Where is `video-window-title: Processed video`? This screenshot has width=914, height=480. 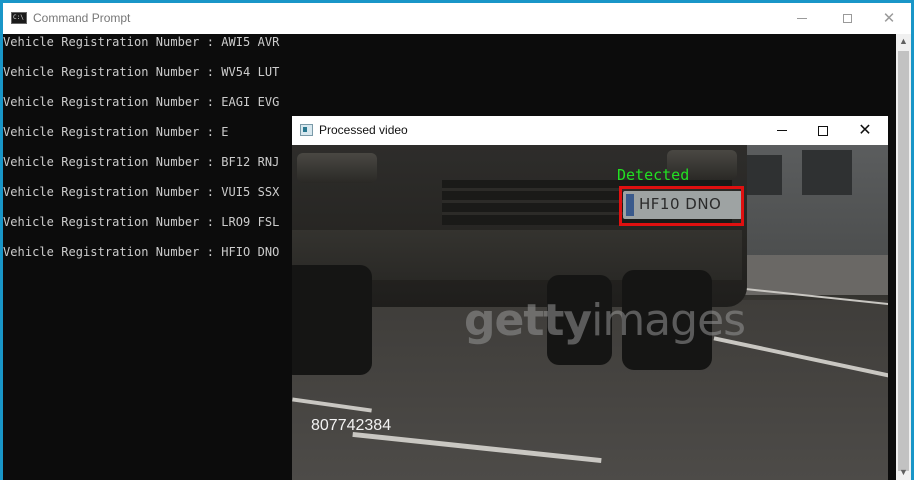
video-window-title: Processed video is located at coordinates (363, 130).